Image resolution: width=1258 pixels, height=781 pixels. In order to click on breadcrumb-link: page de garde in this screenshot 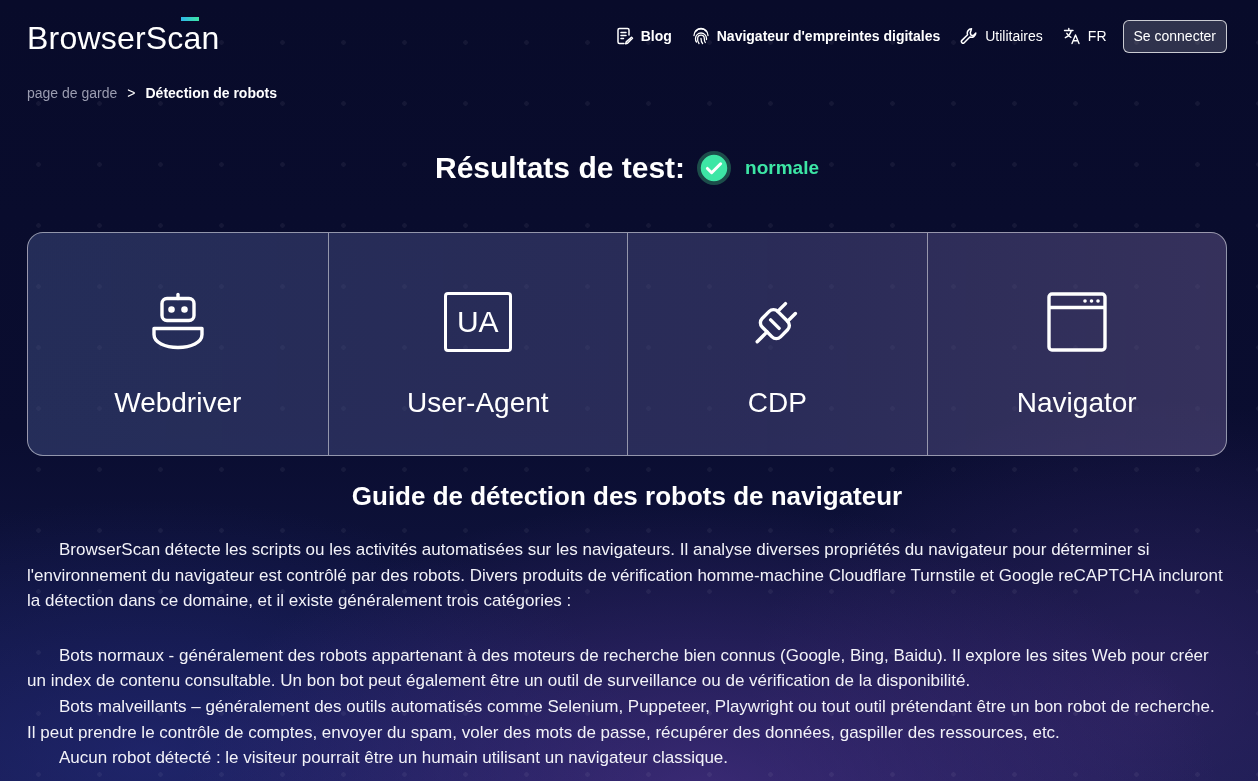, I will do `click(72, 93)`.